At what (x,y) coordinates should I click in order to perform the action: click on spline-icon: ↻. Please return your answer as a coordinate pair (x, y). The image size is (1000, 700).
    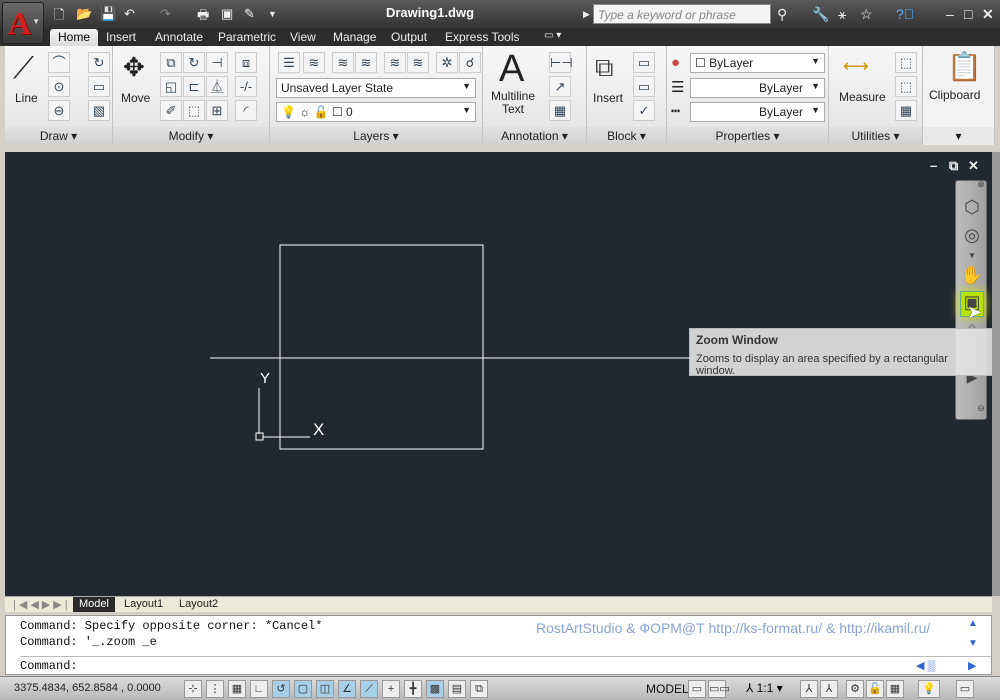
    Looking at the image, I should click on (99, 62).